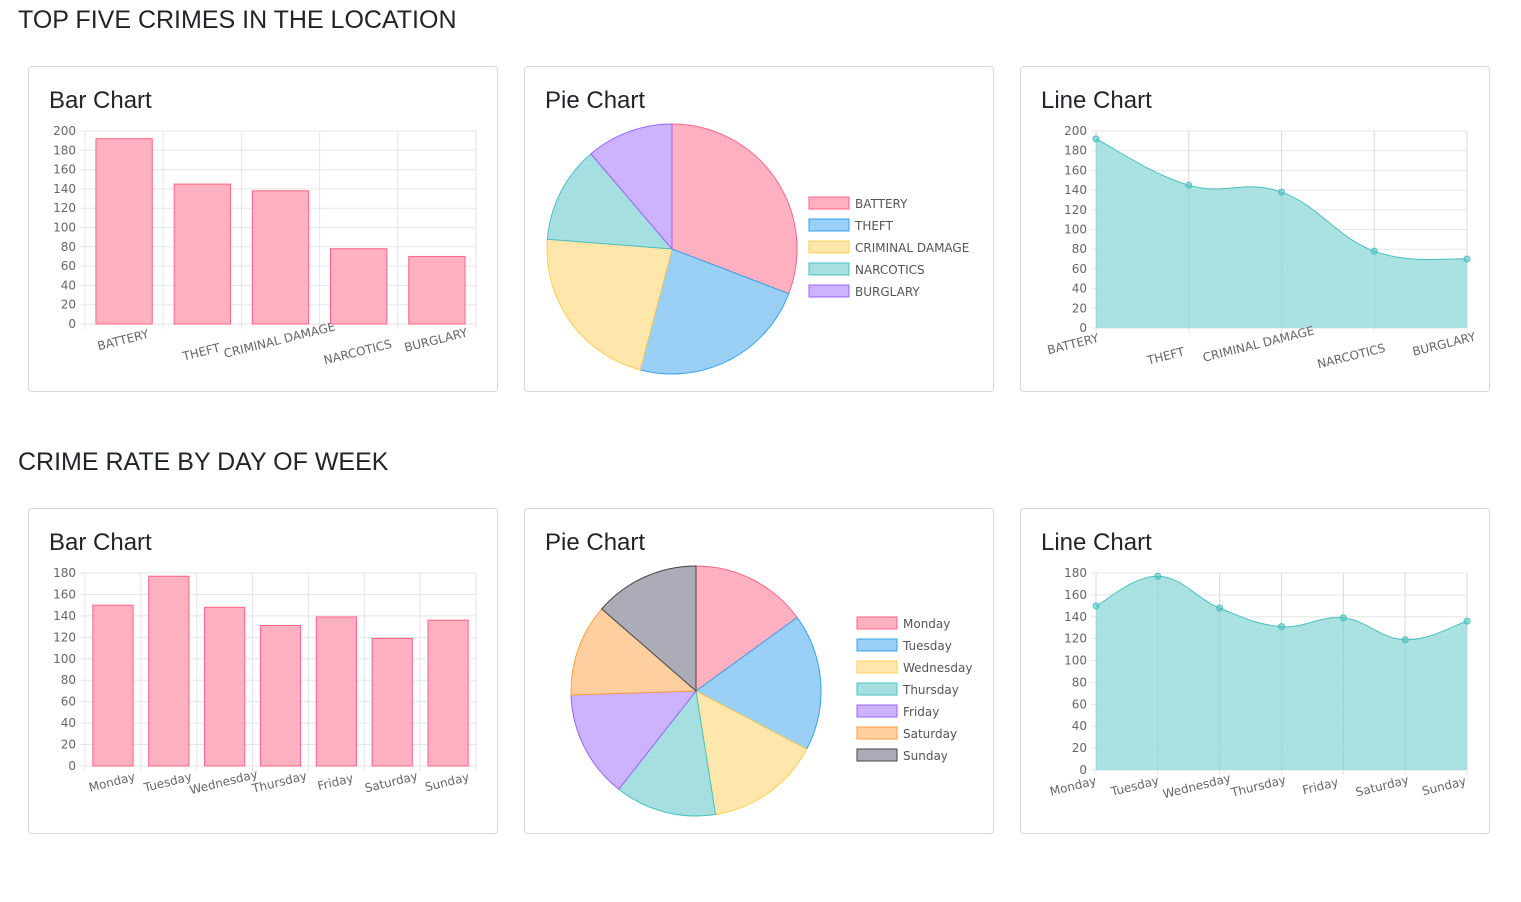  Describe the element at coordinates (1405, 640) in the screenshot. I see `point-saturday` at that location.